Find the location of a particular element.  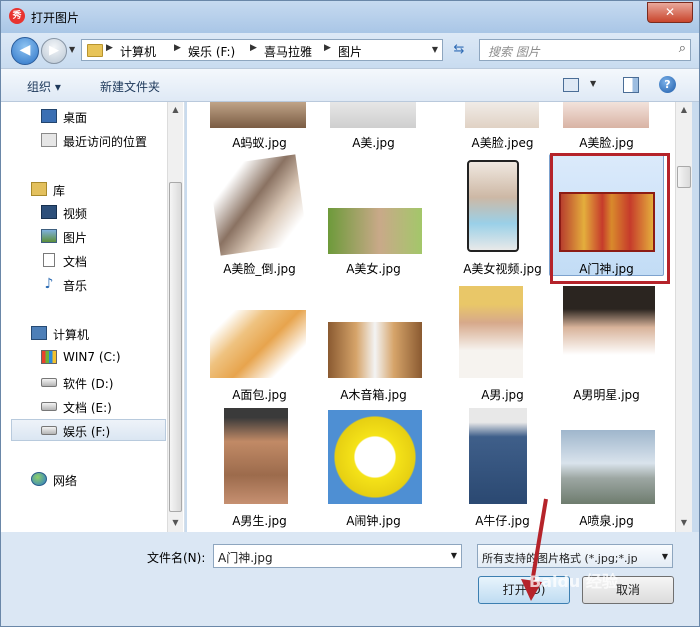

annotation-arrow is located at coordinates (534, 549).